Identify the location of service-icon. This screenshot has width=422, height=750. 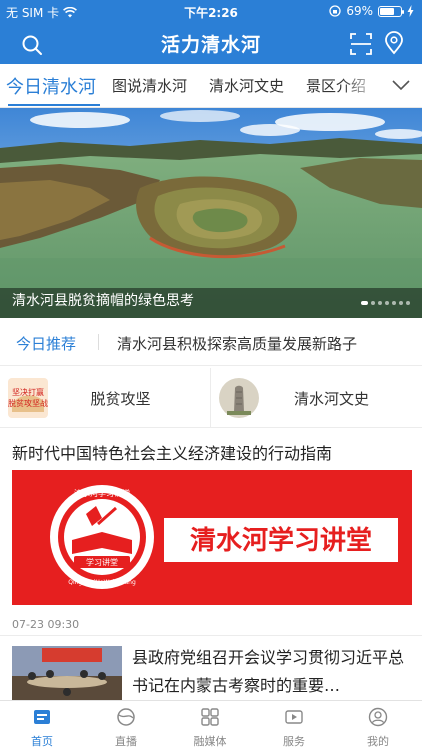
(294, 717).